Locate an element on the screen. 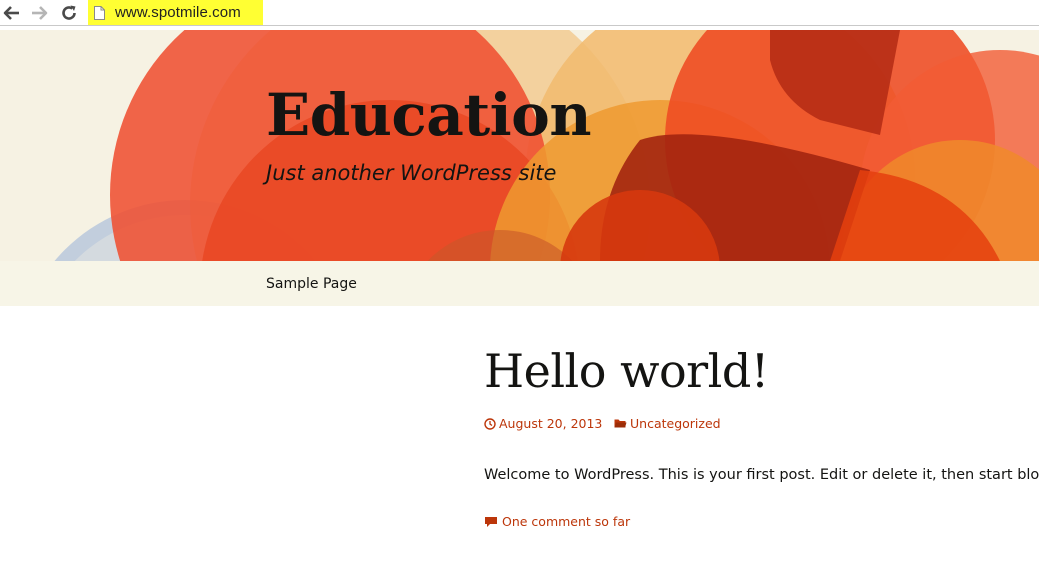 Image resolution: width=1039 pixels, height=568 pixels. post-category: Uncategorized is located at coordinates (675, 423).